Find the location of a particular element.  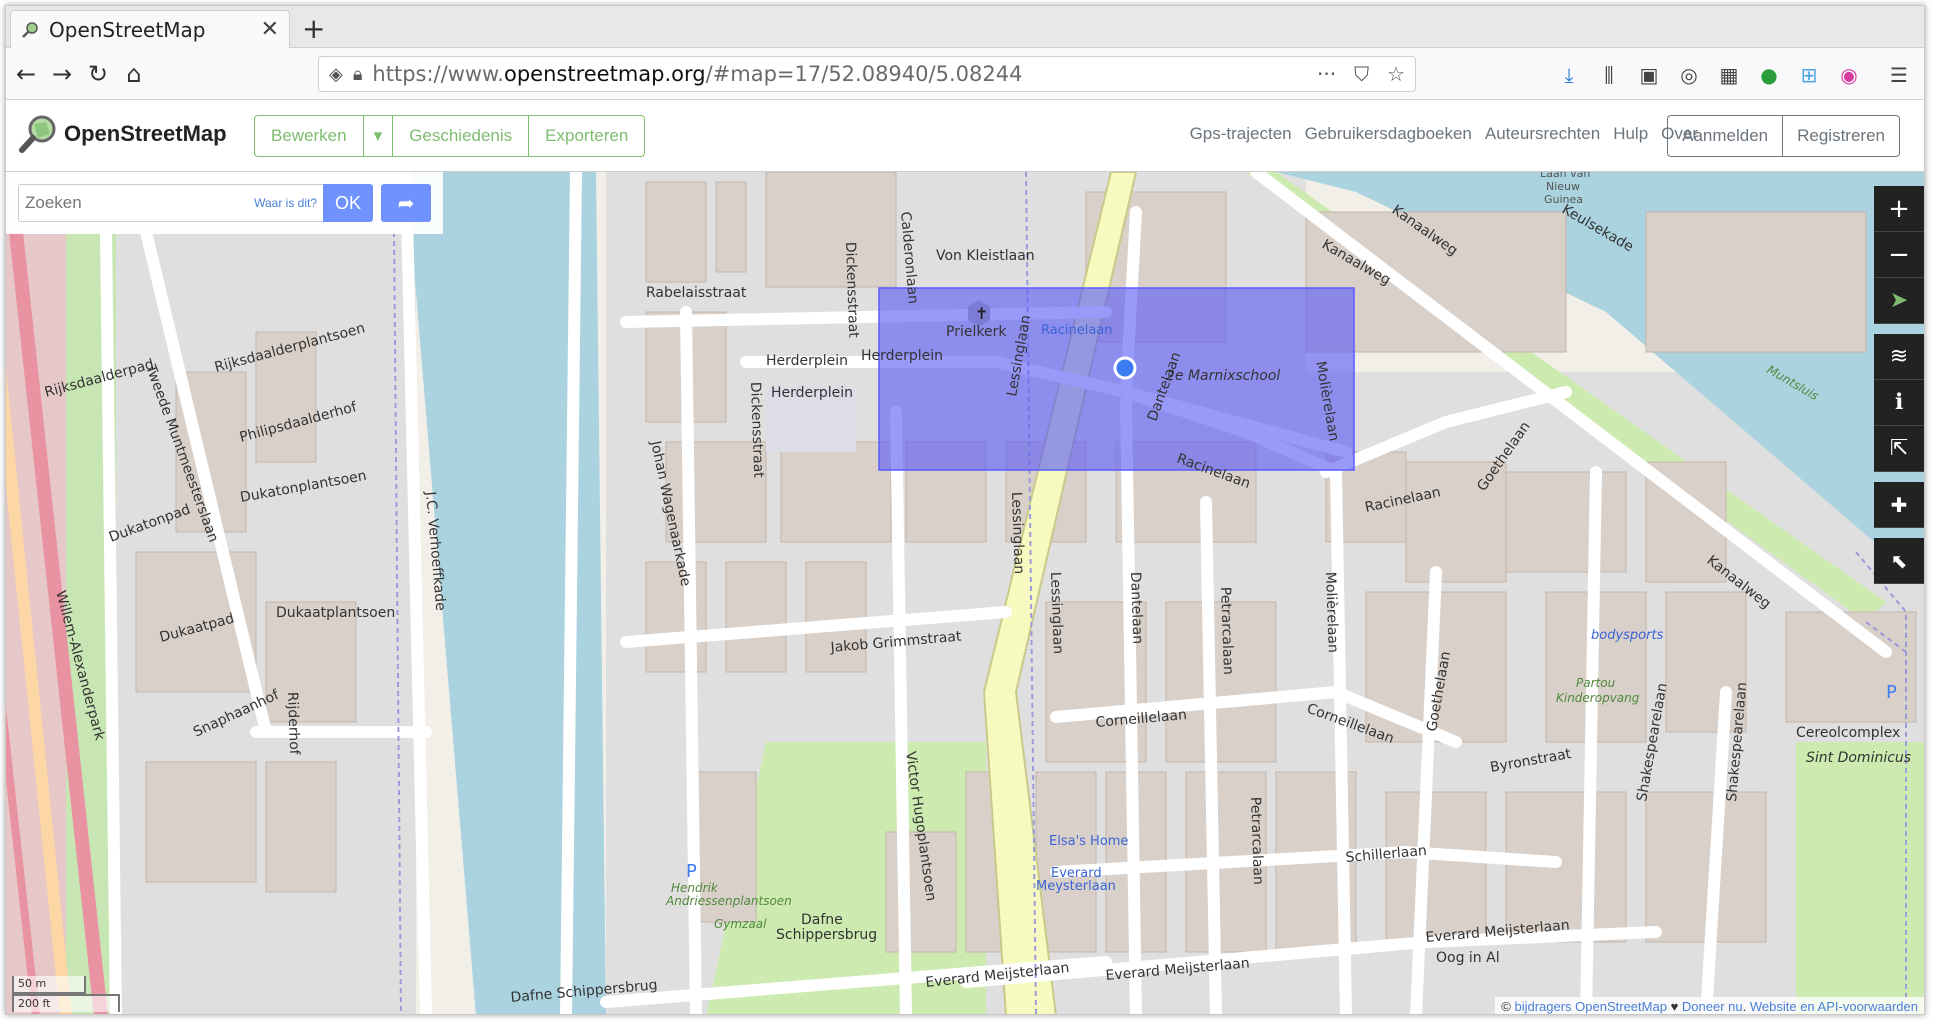

layers-icon: ≋ is located at coordinates (1899, 357).